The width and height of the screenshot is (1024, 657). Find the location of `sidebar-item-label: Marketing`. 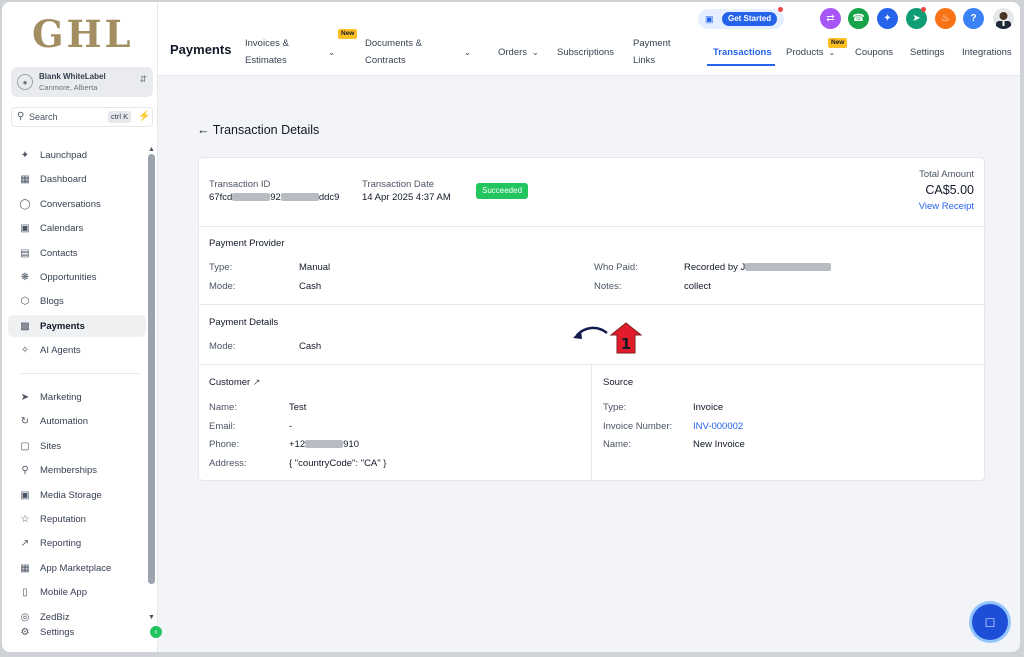

sidebar-item-label: Marketing is located at coordinates (61, 397).